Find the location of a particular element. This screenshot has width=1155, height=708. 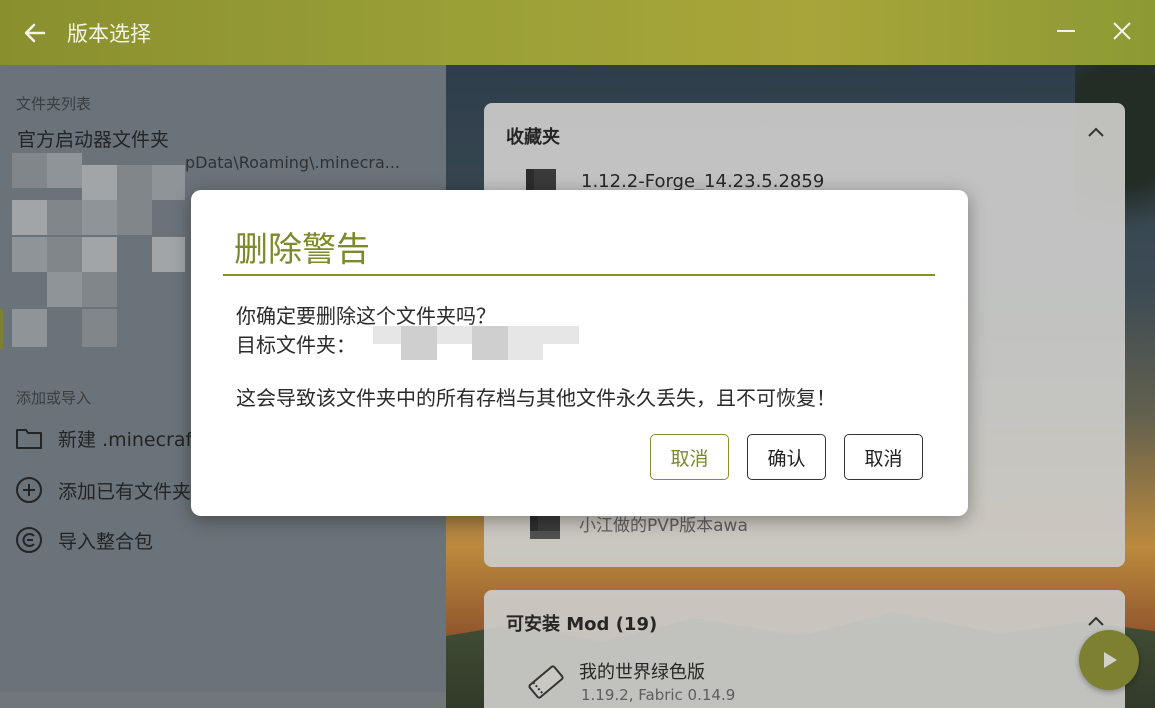

close-button is located at coordinates (1122, 31).